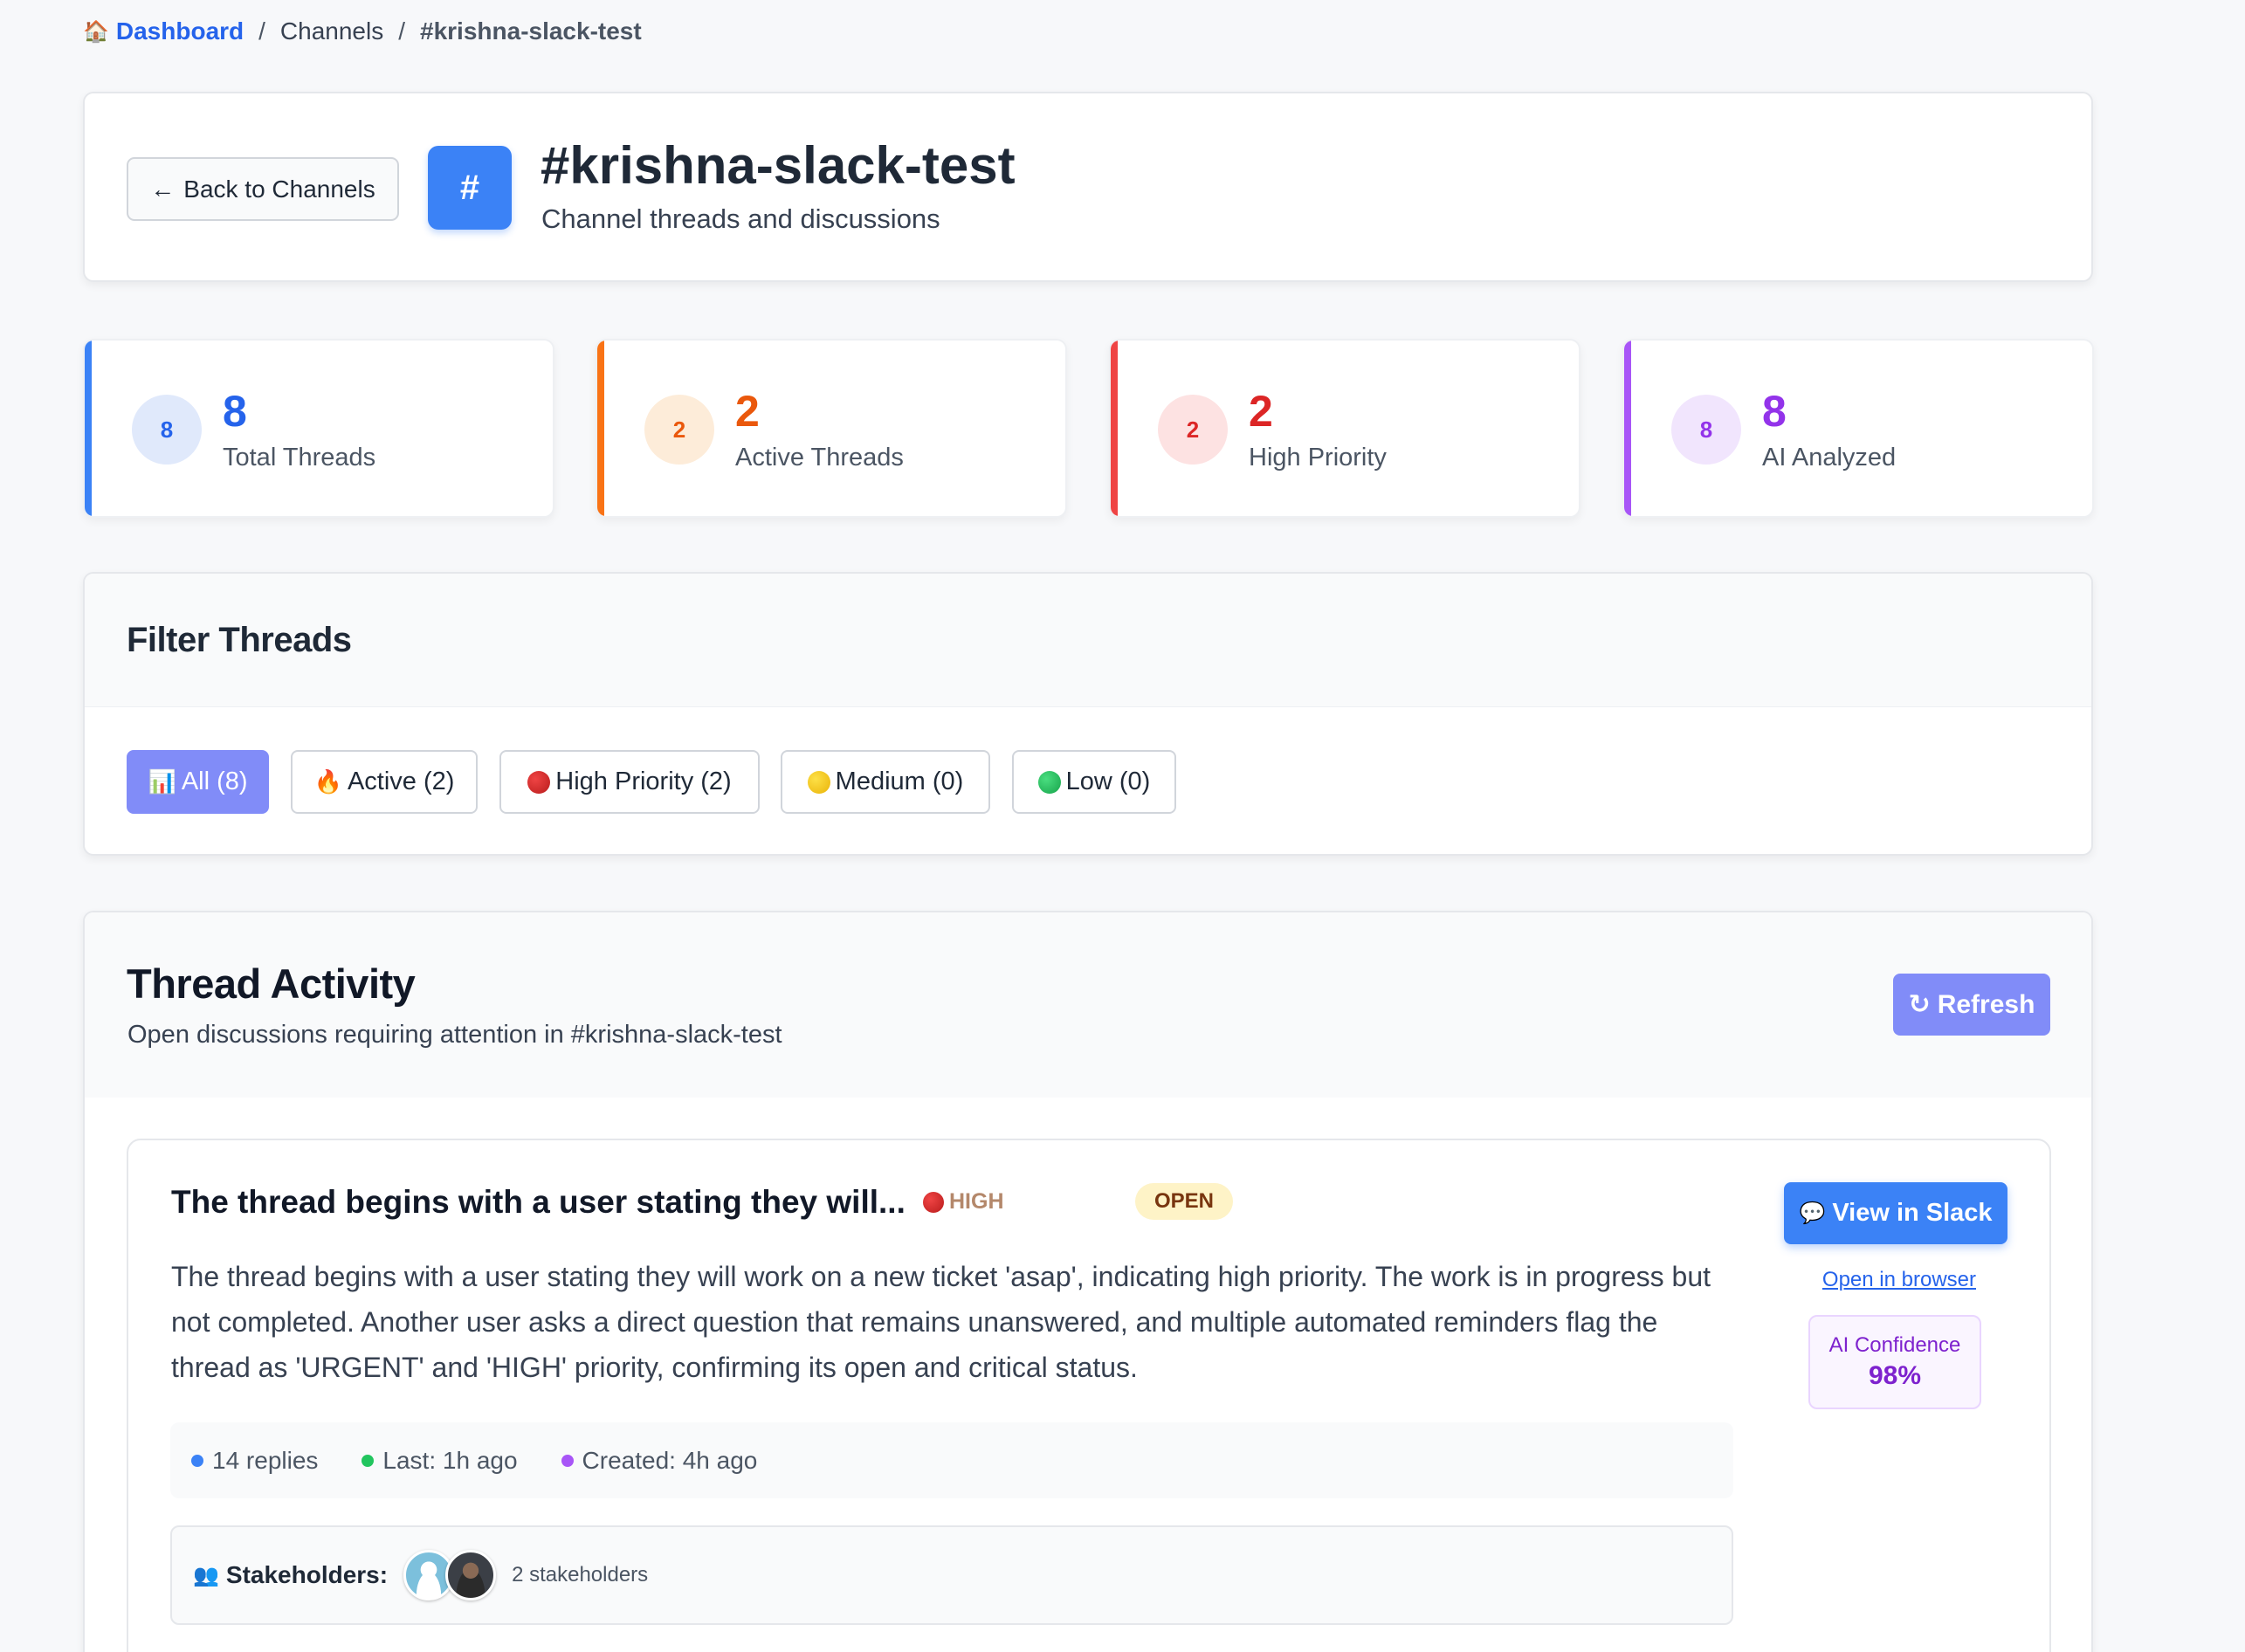 The width and height of the screenshot is (2245, 1652). I want to click on people-icon: 👥, so click(206, 1575).